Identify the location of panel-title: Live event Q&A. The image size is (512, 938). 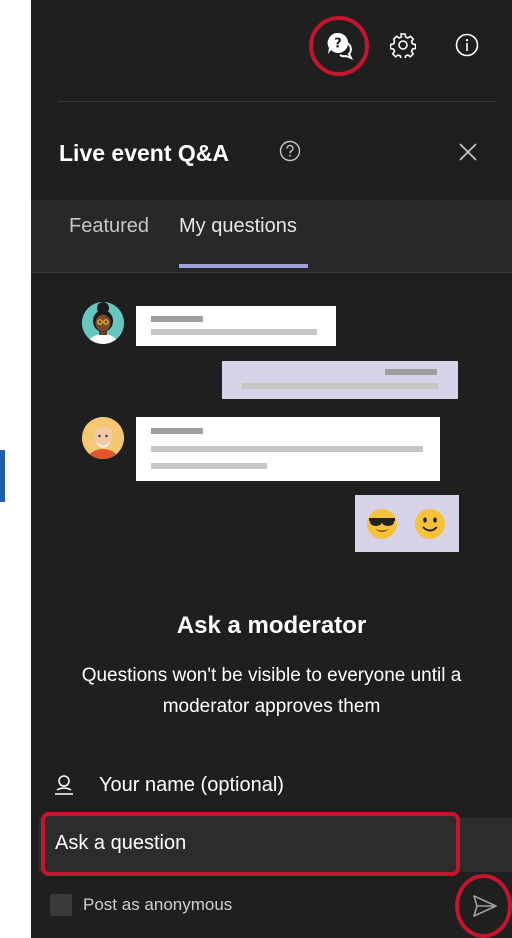
(144, 153).